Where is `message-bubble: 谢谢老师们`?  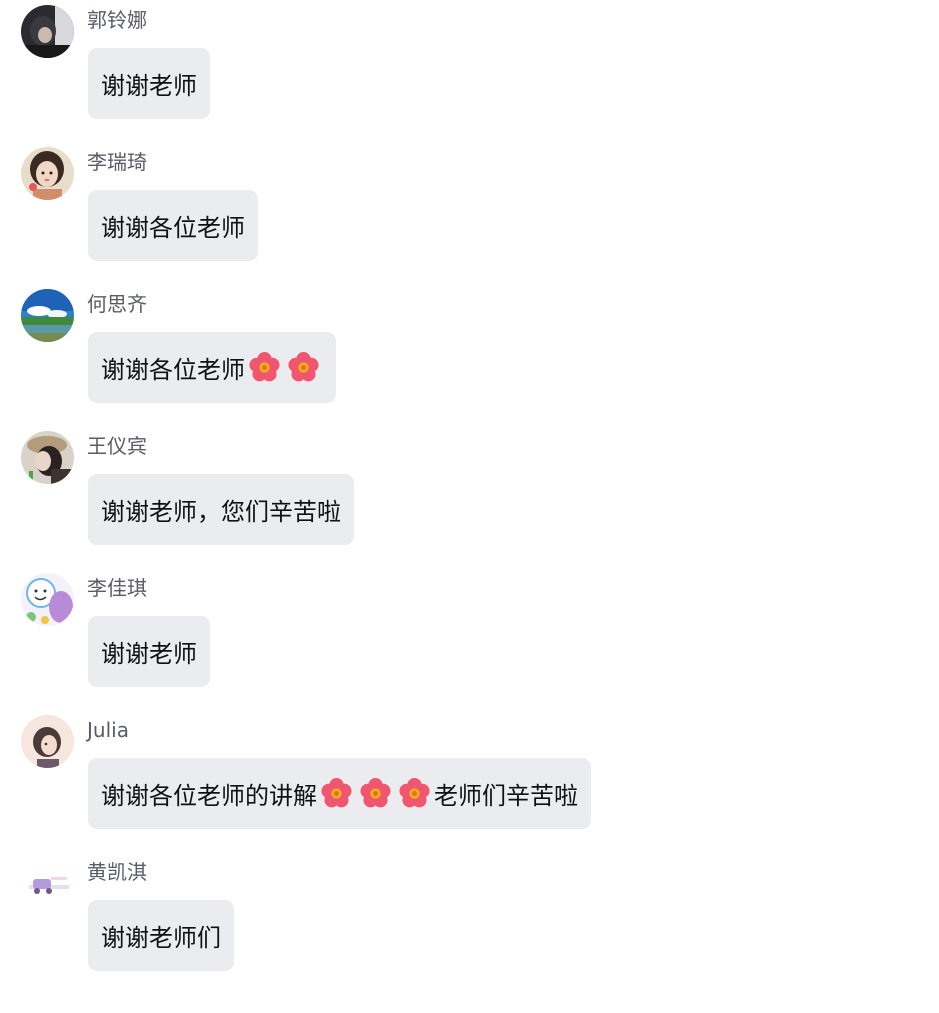 message-bubble: 谢谢老师们 is located at coordinates (161, 935).